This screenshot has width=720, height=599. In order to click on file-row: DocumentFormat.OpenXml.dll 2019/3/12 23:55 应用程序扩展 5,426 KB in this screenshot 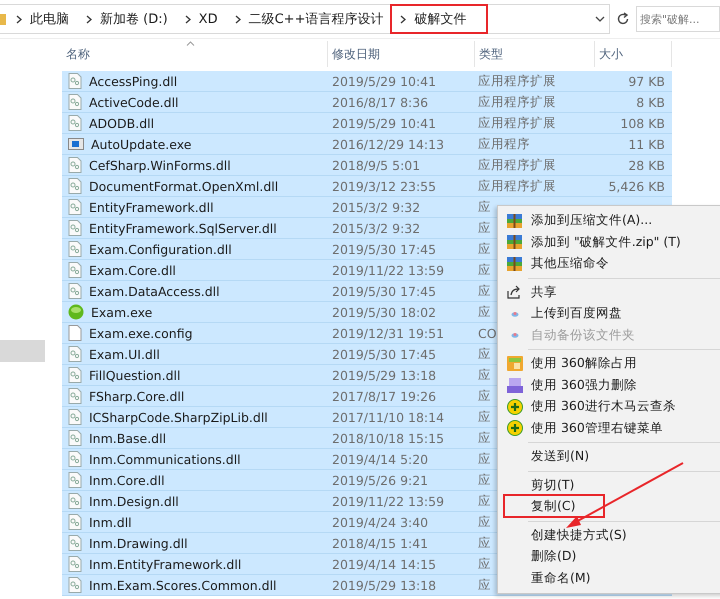, I will do `click(367, 186)`.